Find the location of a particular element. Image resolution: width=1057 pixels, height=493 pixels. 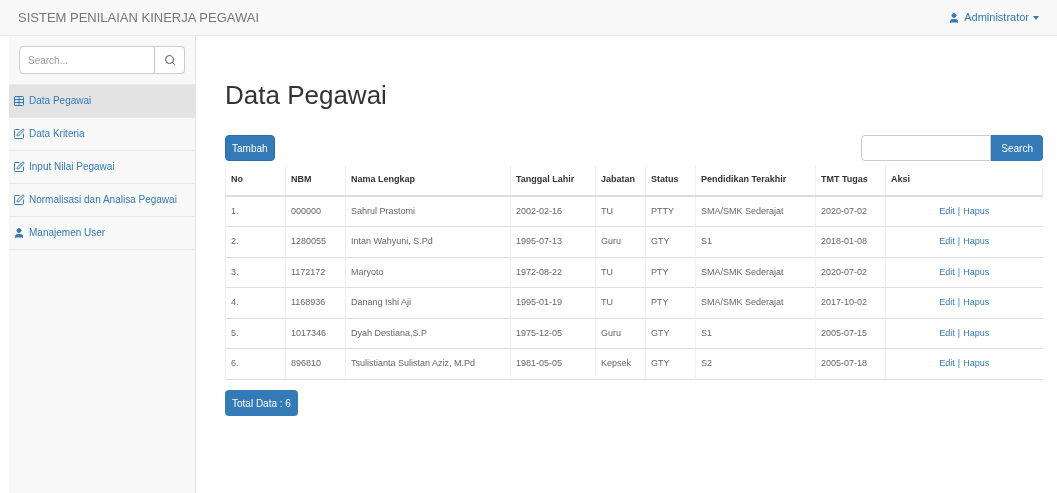

table-cell: 1017346 is located at coordinates (315, 333).